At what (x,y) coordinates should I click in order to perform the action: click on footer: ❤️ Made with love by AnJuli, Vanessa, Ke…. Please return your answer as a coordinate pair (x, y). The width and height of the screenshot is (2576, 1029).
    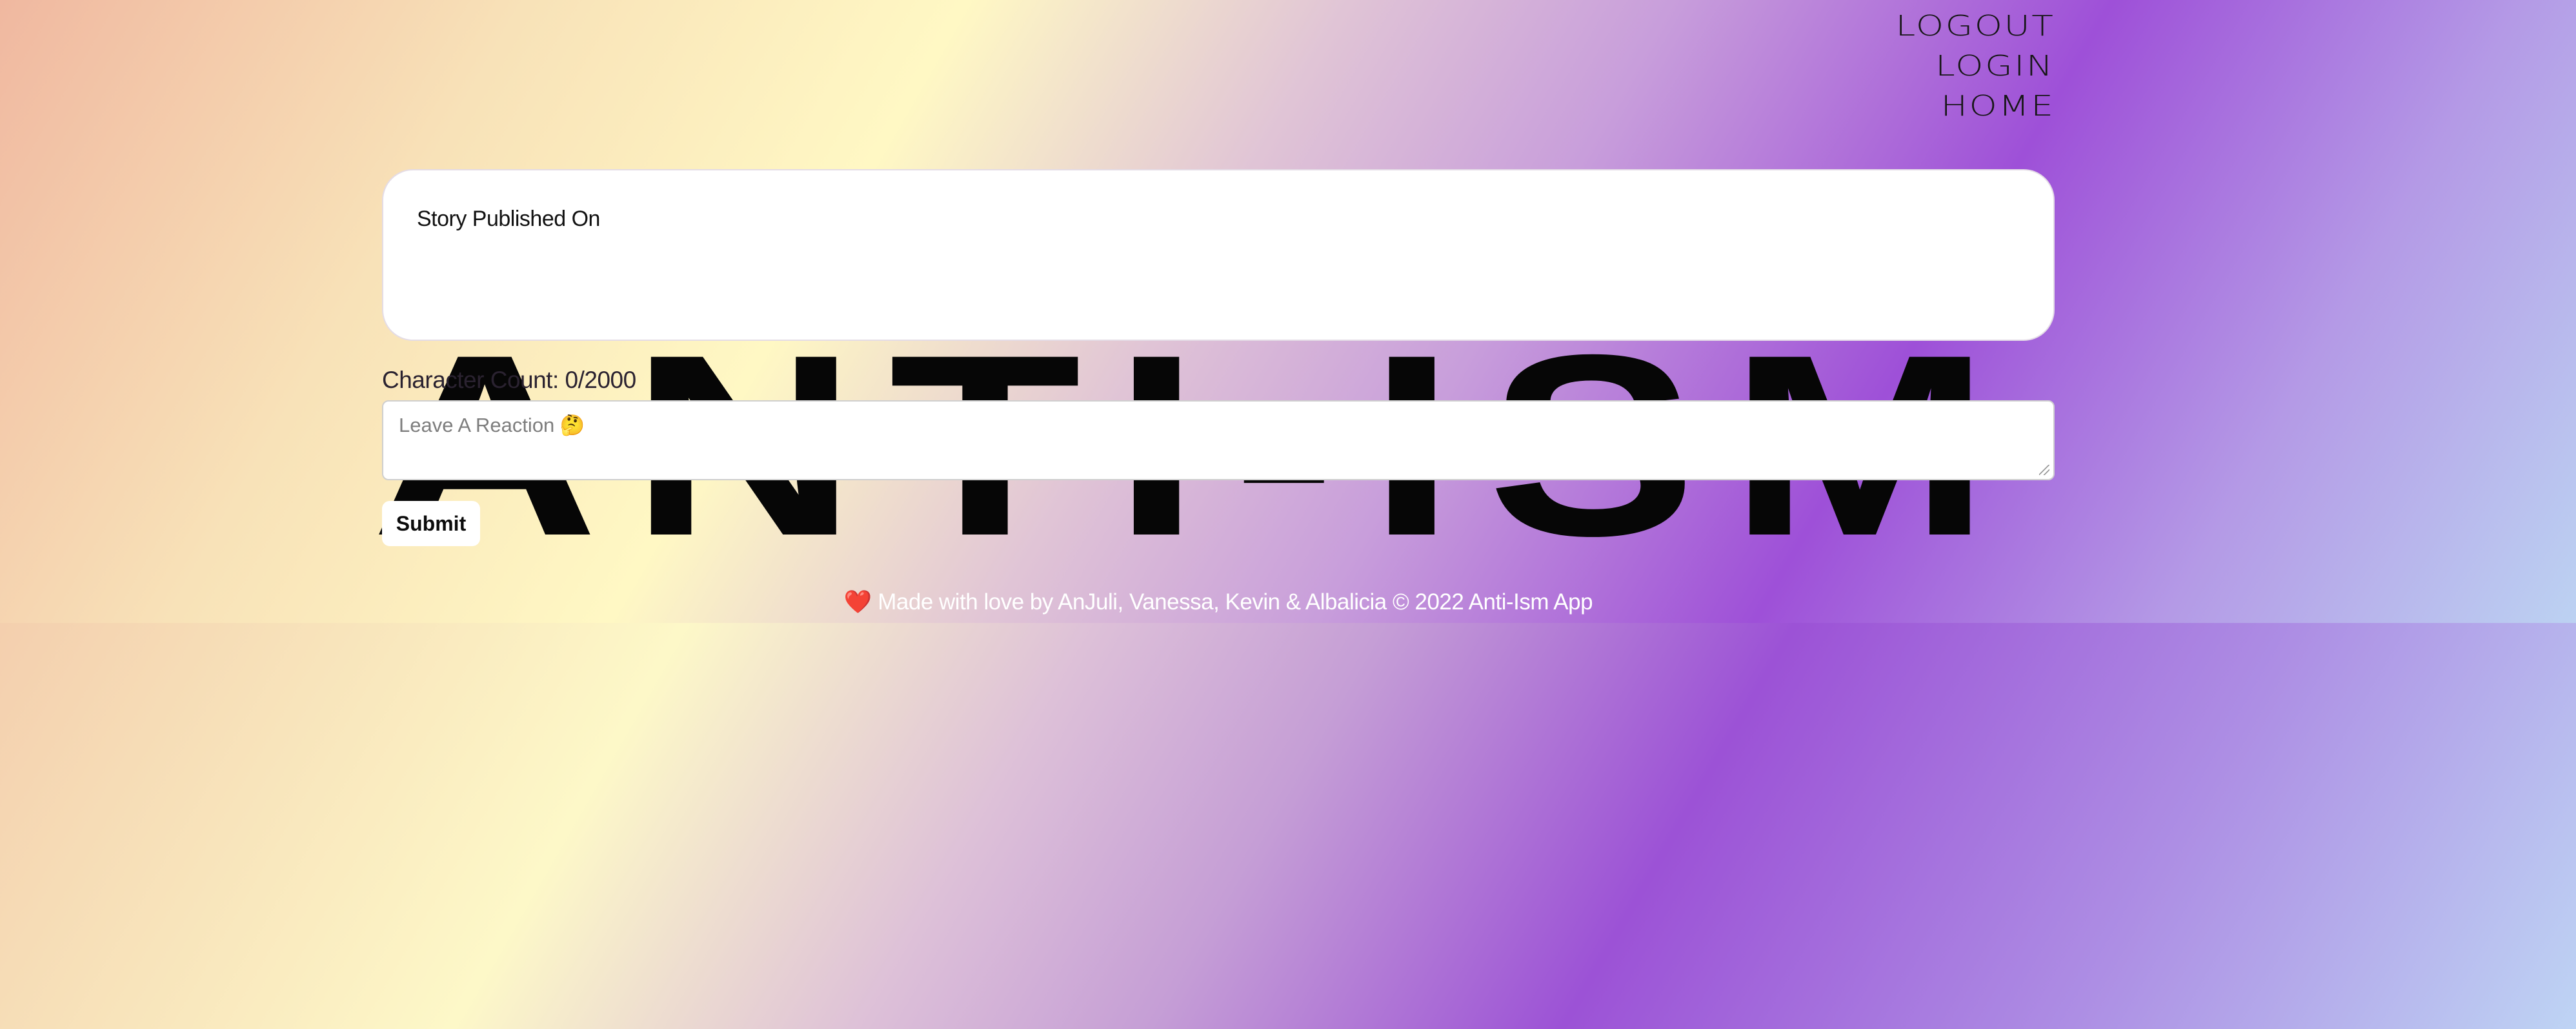
    Looking at the image, I should click on (1218, 602).